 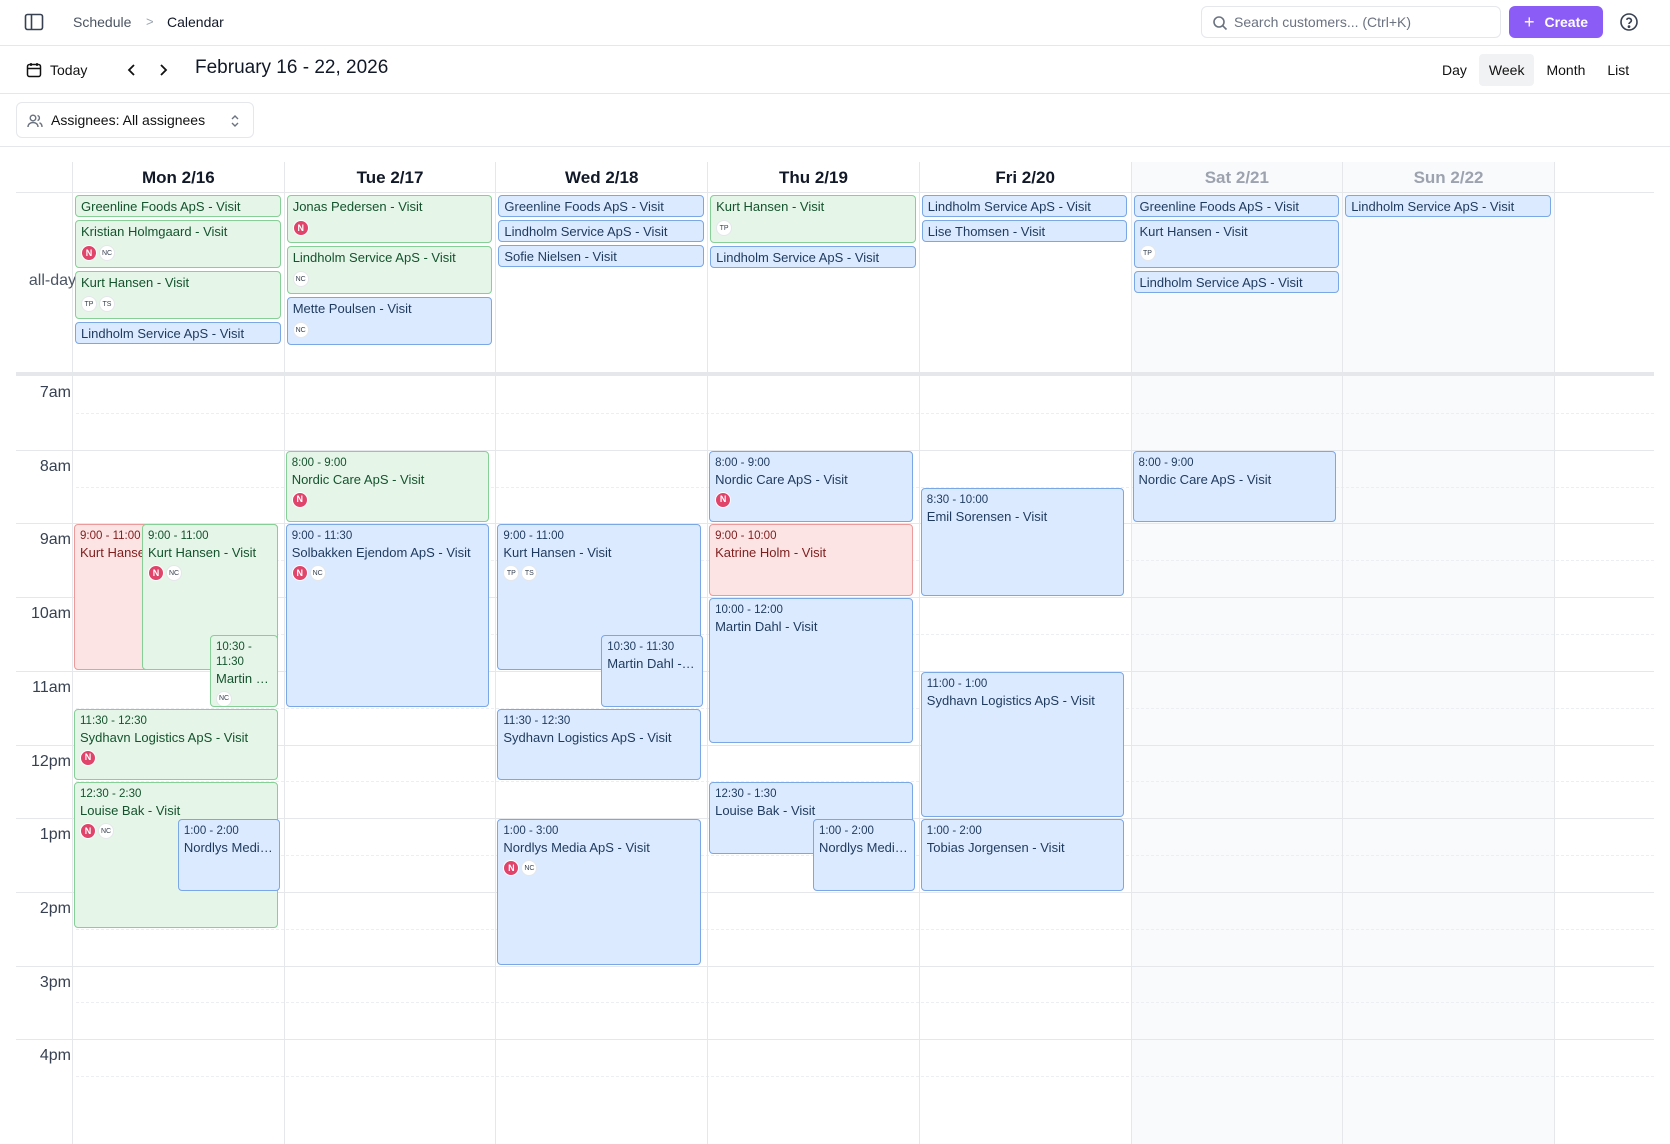 What do you see at coordinates (389, 270) in the screenshot?
I see `all-day-event: Lindholm Service ApS - Visit NC` at bounding box center [389, 270].